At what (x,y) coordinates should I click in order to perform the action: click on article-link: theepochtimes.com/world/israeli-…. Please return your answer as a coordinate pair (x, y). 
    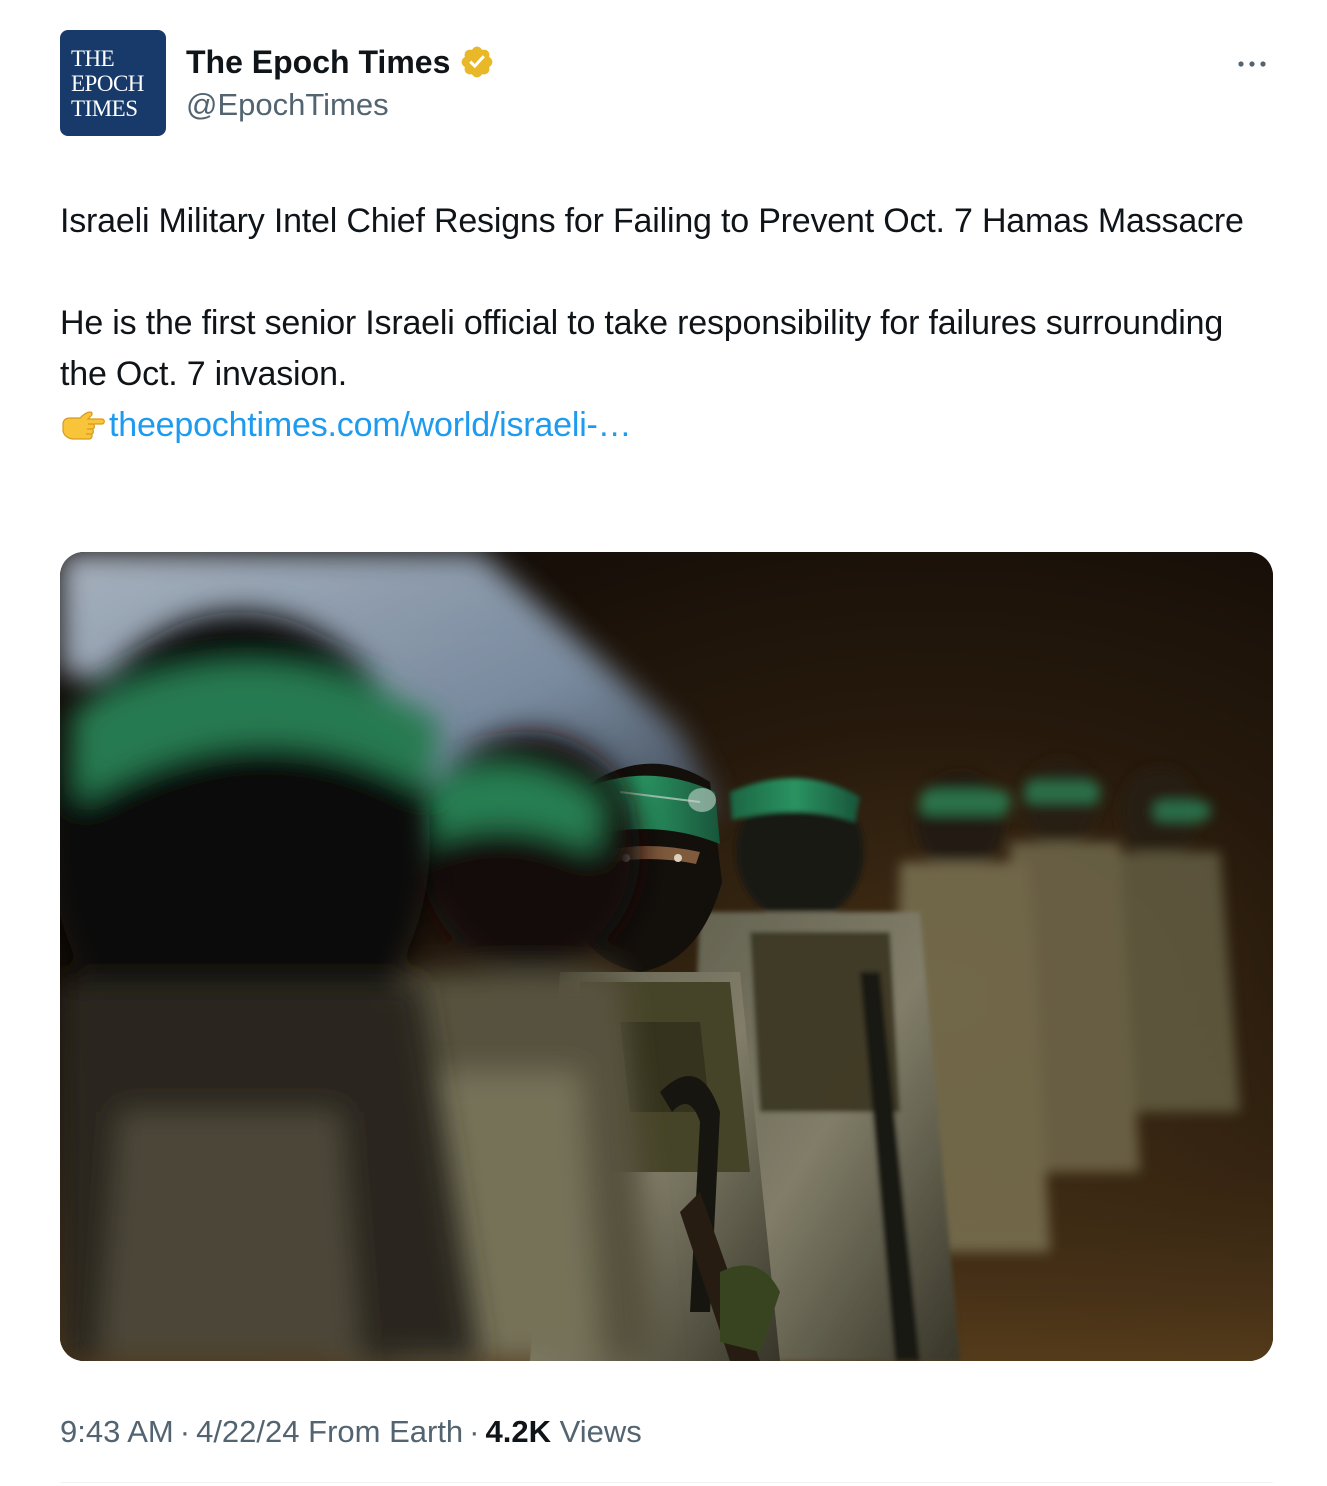
    Looking at the image, I should click on (370, 425).